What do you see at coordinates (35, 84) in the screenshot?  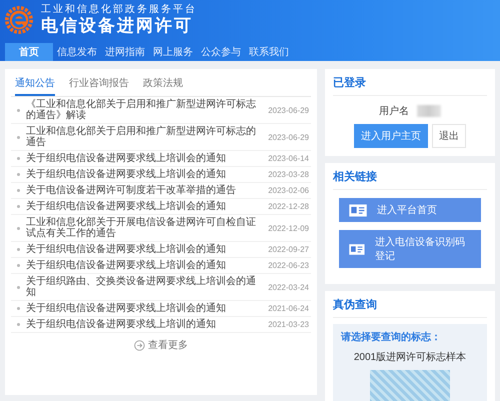 I see `news-tab: 通知公告` at bounding box center [35, 84].